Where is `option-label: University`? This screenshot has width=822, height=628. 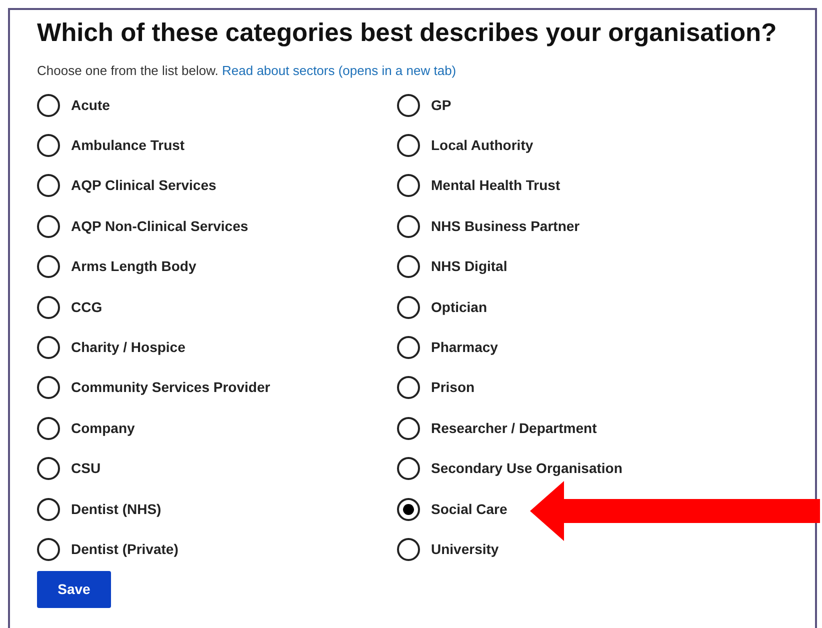
option-label: University is located at coordinates (465, 549).